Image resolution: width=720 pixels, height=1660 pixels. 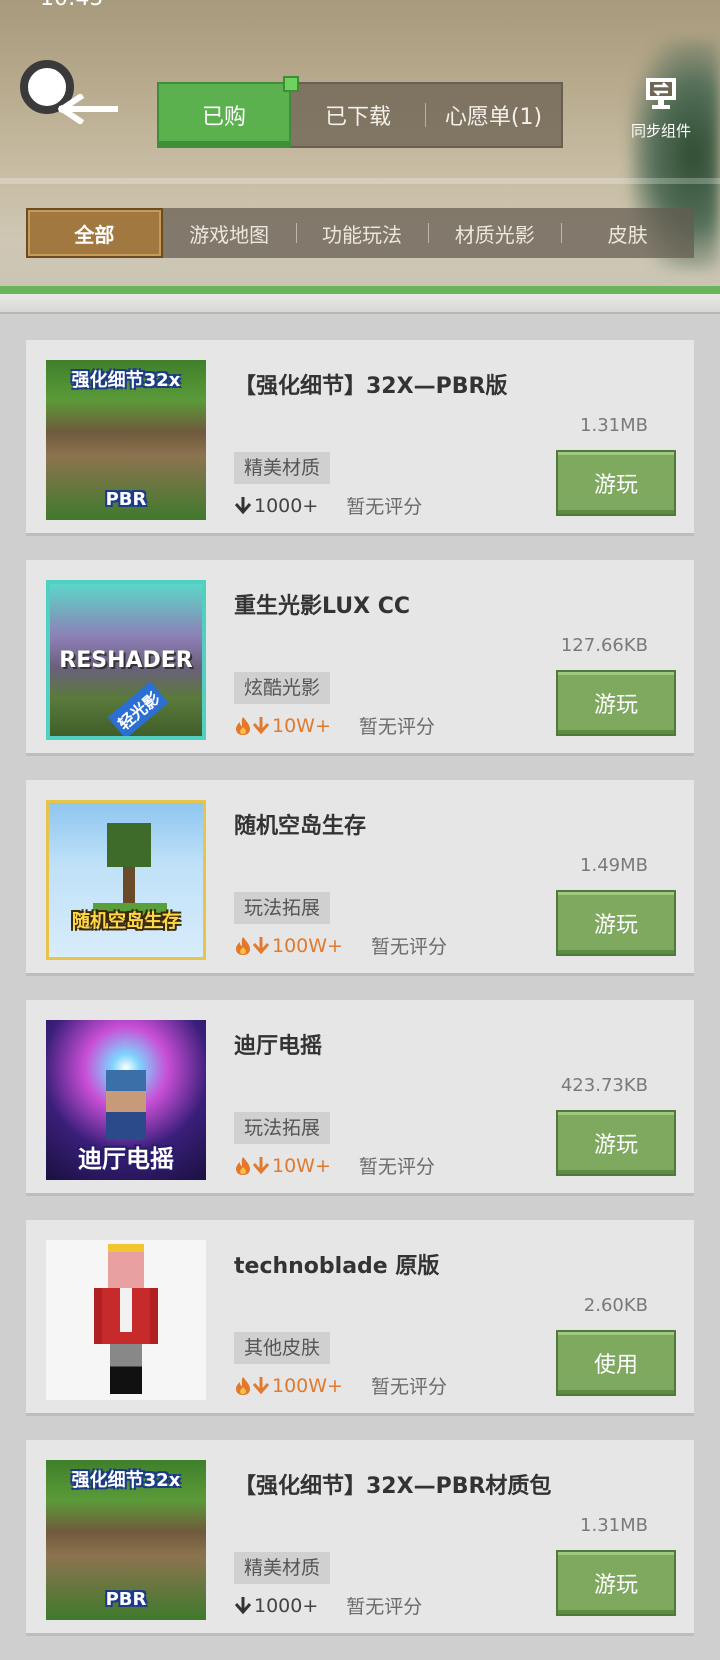 What do you see at coordinates (126, 1270) in the screenshot?
I see `skin-head-image` at bounding box center [126, 1270].